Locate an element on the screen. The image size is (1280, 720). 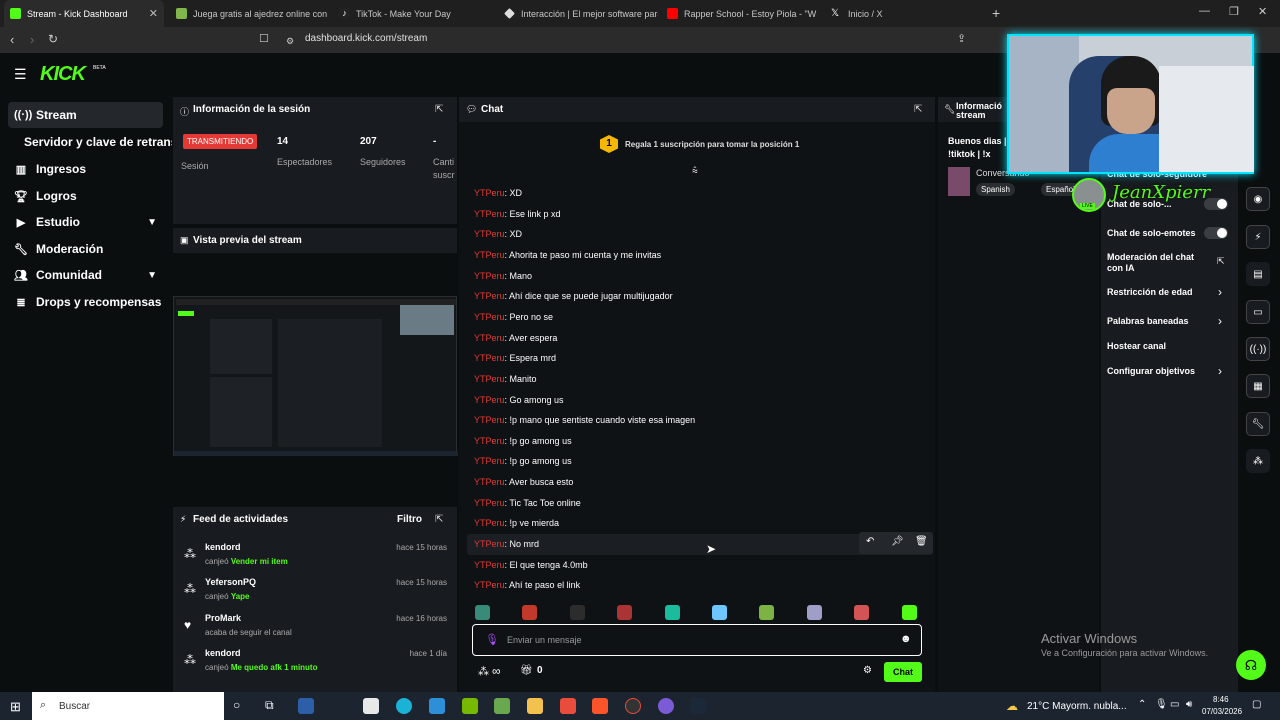
nvidia-icon is located at coordinates (470, 706).